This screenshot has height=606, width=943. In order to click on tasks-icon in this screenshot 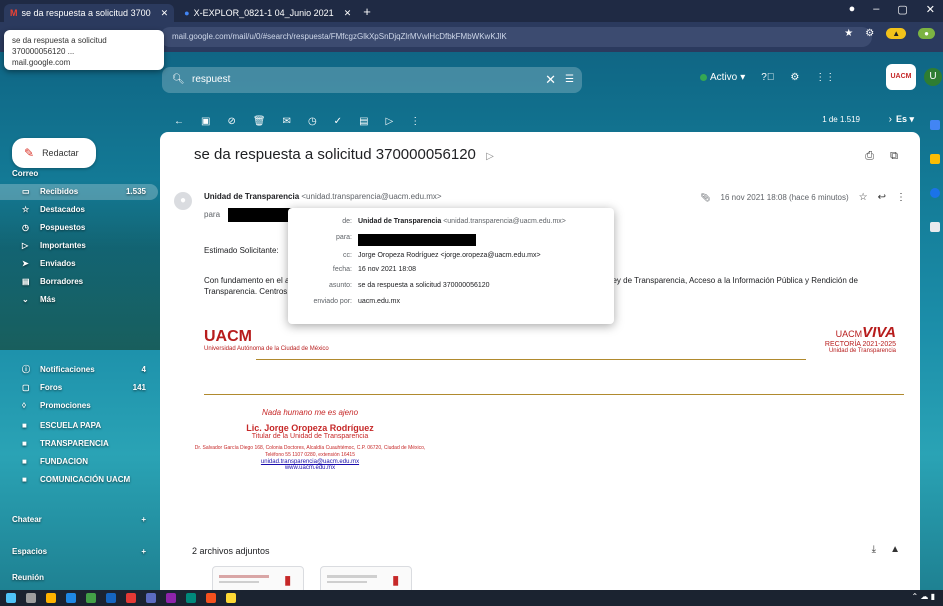, I will do `click(935, 193)`.